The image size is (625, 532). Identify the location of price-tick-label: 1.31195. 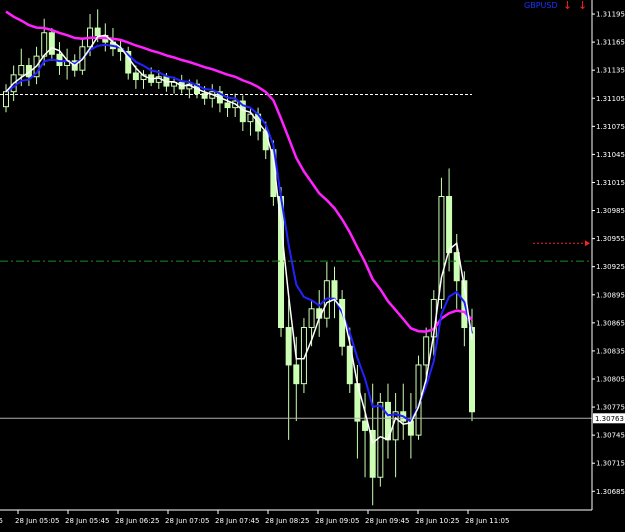
(610, 15).